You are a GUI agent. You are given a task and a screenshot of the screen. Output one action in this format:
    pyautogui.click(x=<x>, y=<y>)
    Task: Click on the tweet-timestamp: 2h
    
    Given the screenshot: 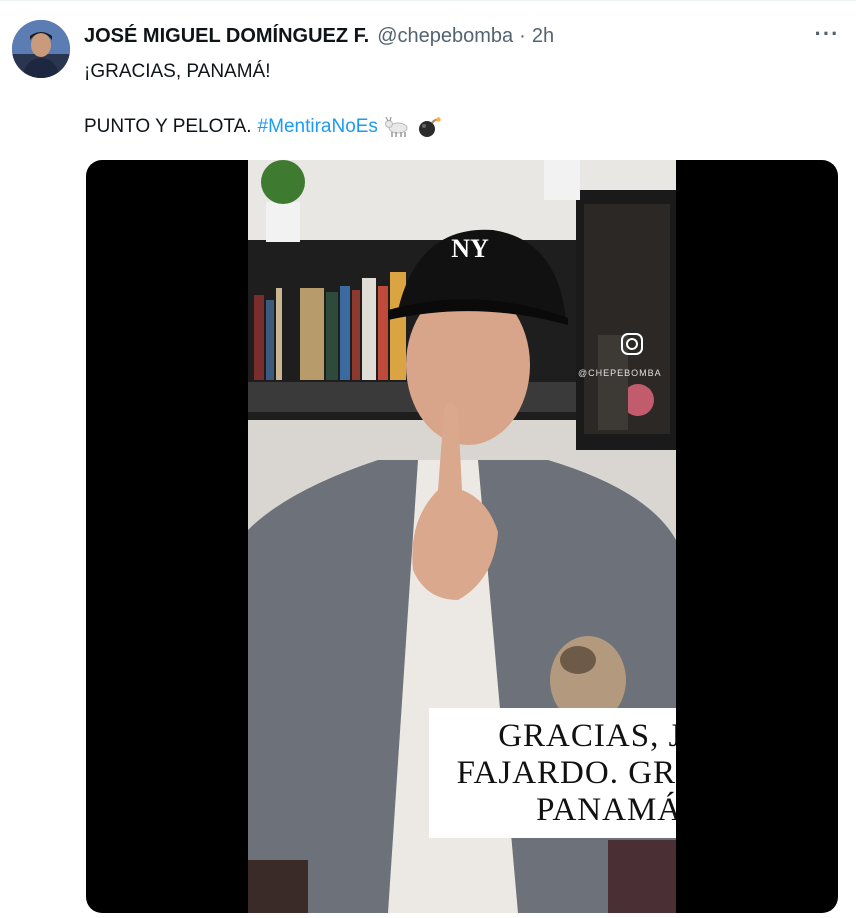 What is the action you would take?
    pyautogui.click(x=543, y=36)
    